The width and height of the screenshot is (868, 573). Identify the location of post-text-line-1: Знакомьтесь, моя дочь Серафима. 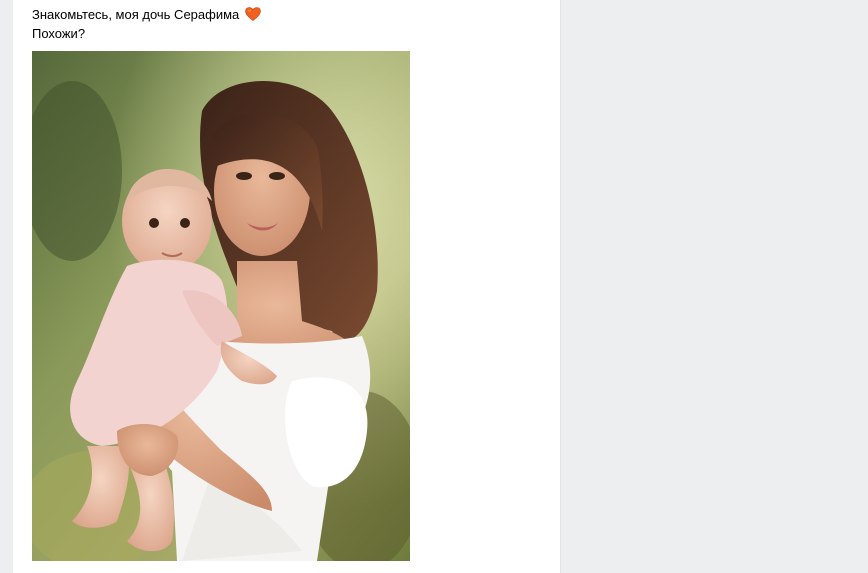
(146, 14).